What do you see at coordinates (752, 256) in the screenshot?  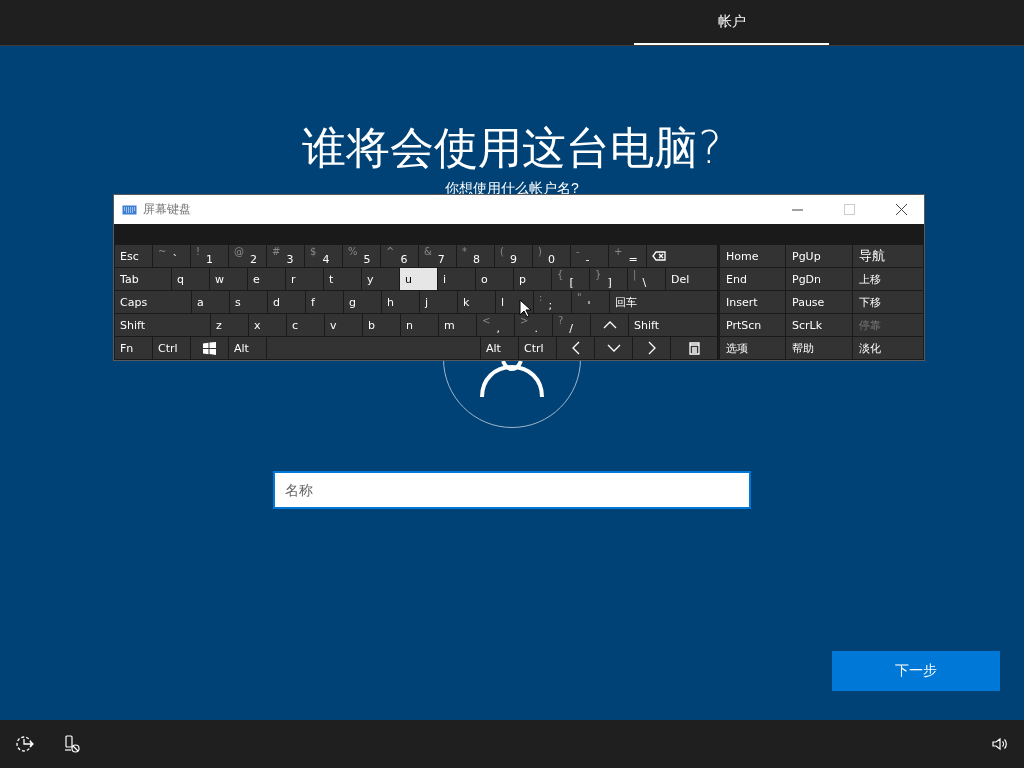 I see `keyboard-key: Home` at bounding box center [752, 256].